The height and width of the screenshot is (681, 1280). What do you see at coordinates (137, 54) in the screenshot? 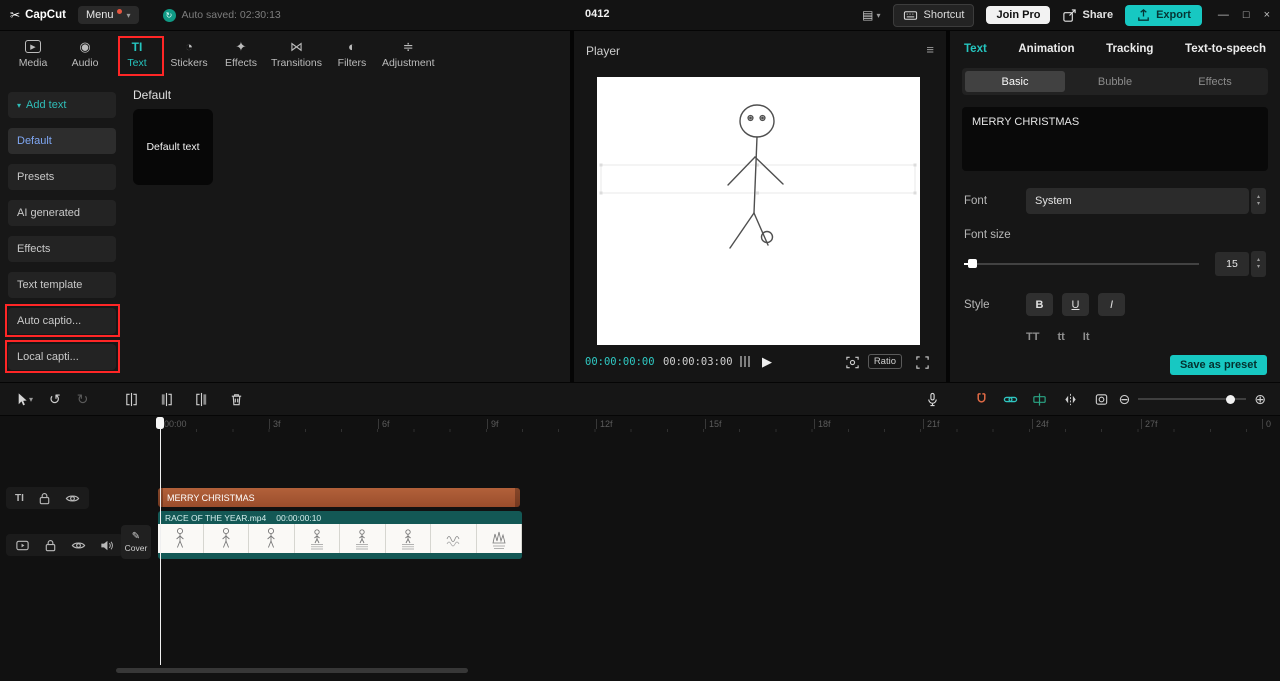
I see `media-tab-text: TI Text` at bounding box center [137, 54].